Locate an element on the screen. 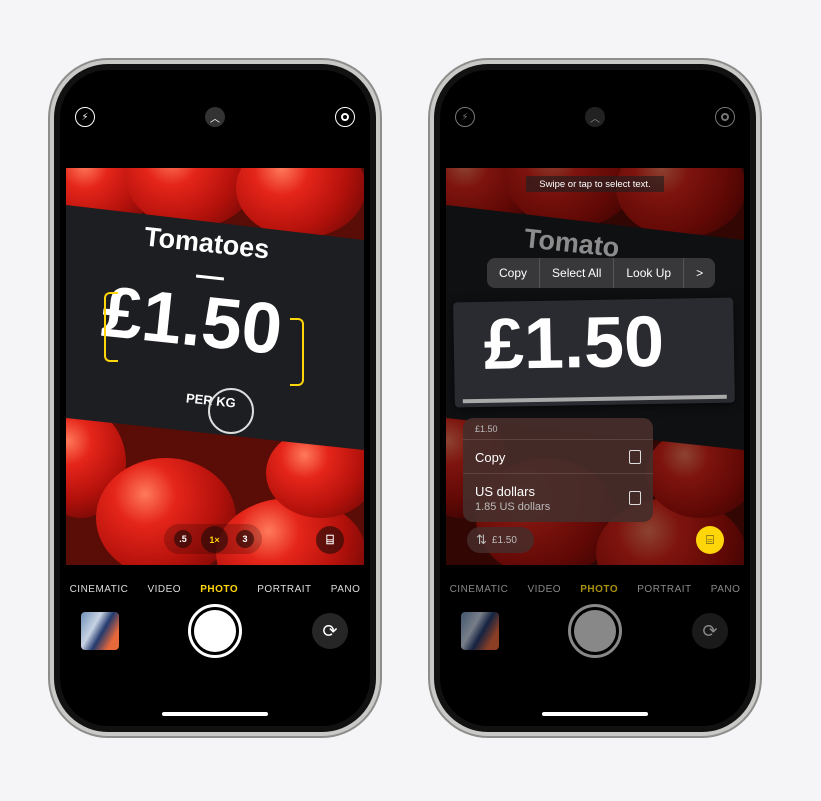 Image resolution: width=821 pixels, height=801 pixels. edit-menu: Copy Select All Look Up > is located at coordinates (601, 273).